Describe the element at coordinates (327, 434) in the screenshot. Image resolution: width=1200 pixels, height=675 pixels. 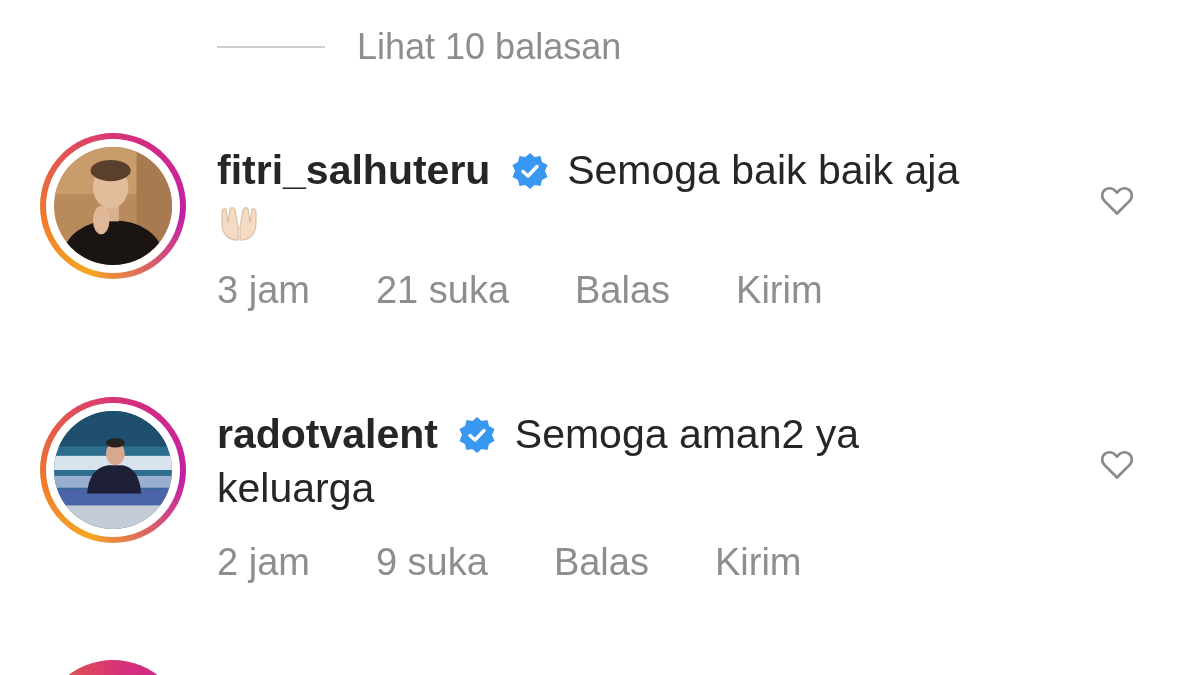
I see `username: radotvalent` at that location.